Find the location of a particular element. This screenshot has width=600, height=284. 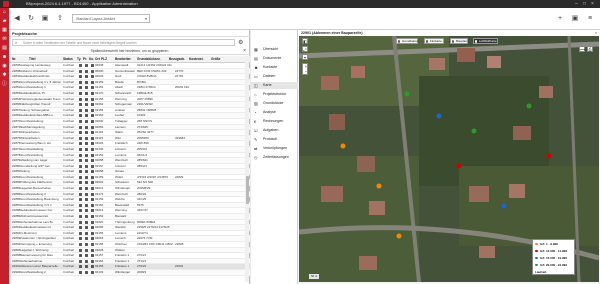

print-icon: ⎙ is located at coordinates (590, 49).